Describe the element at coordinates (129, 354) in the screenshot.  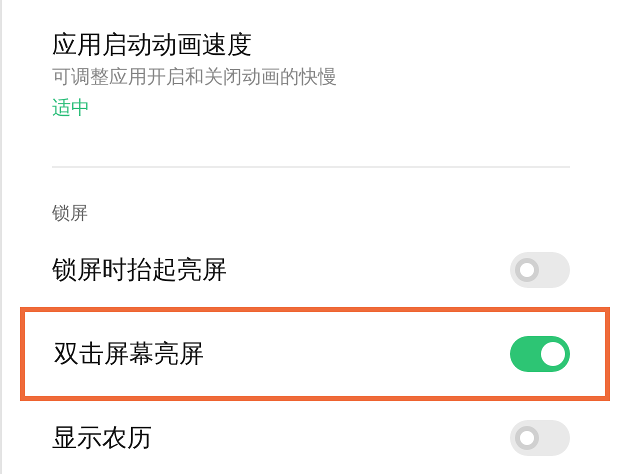
I see `setting-title: 双击屏幕亮屏` at that location.